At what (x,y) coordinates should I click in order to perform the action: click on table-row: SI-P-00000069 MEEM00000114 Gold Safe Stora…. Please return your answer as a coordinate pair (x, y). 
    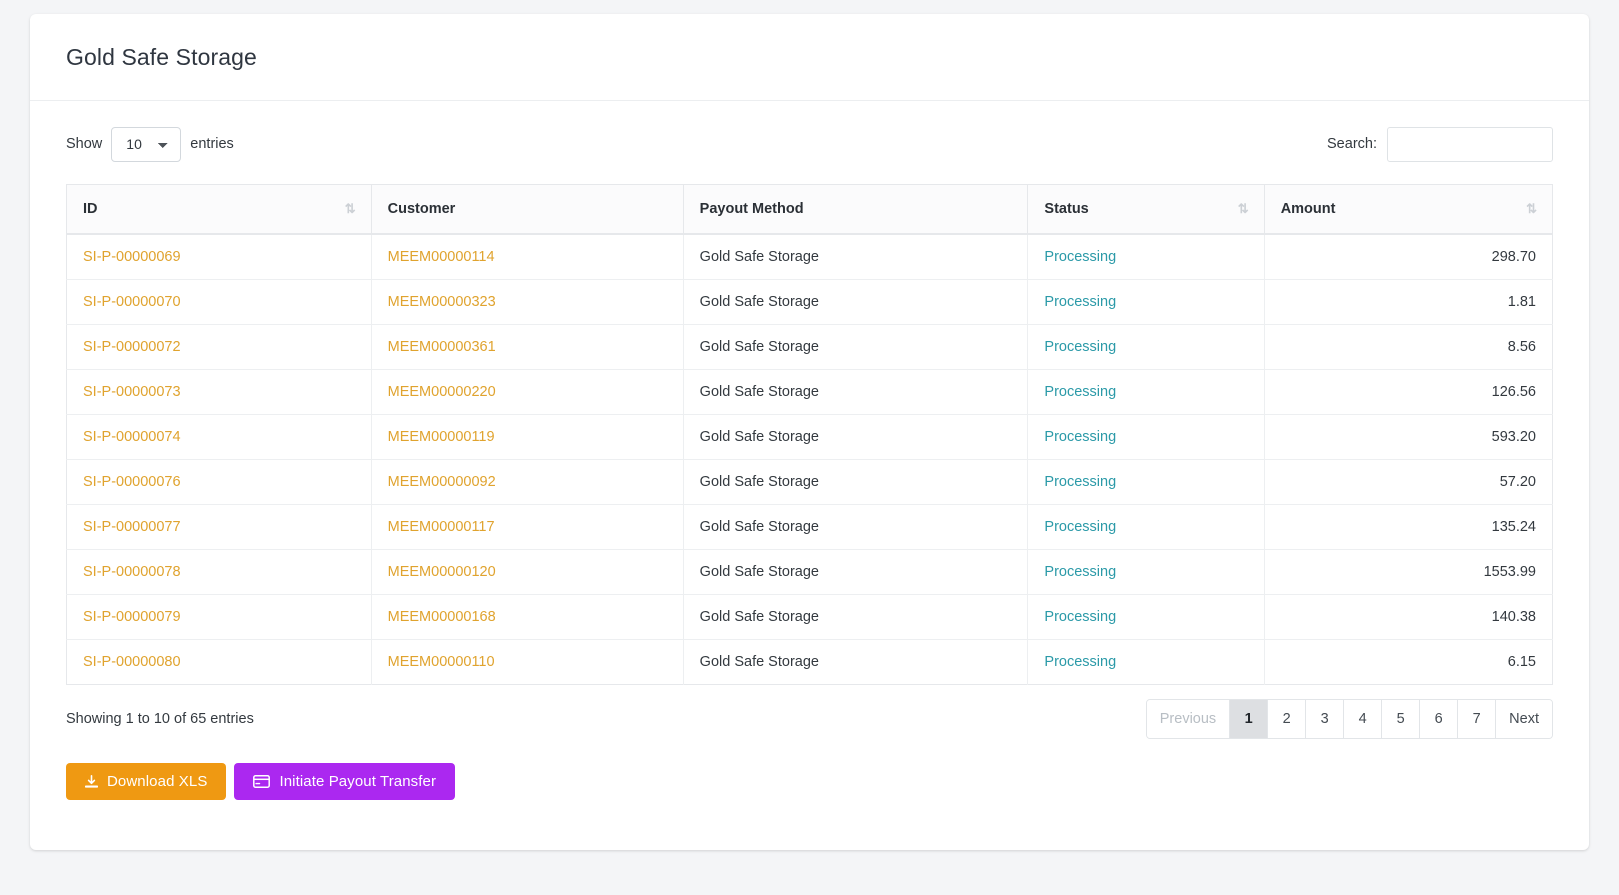
    Looking at the image, I should click on (809, 257).